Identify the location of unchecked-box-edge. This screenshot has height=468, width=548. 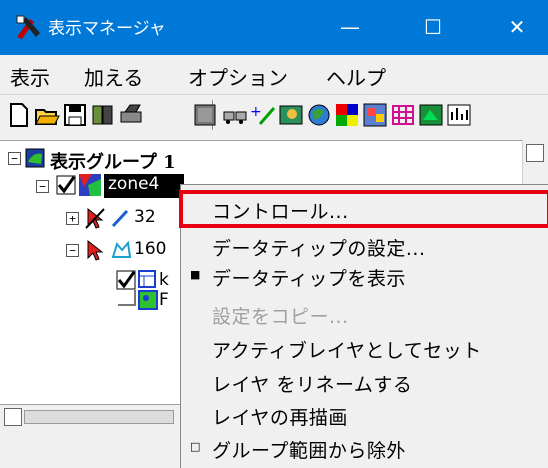
(135, 298).